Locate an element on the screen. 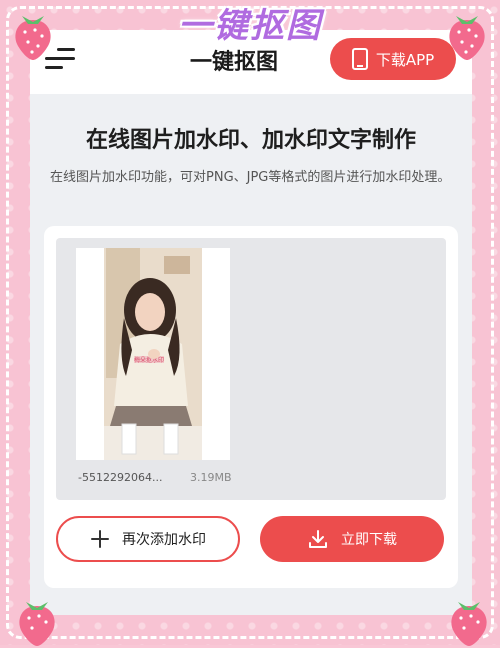  overlay-title: 一键抠图 is located at coordinates (250, 26).